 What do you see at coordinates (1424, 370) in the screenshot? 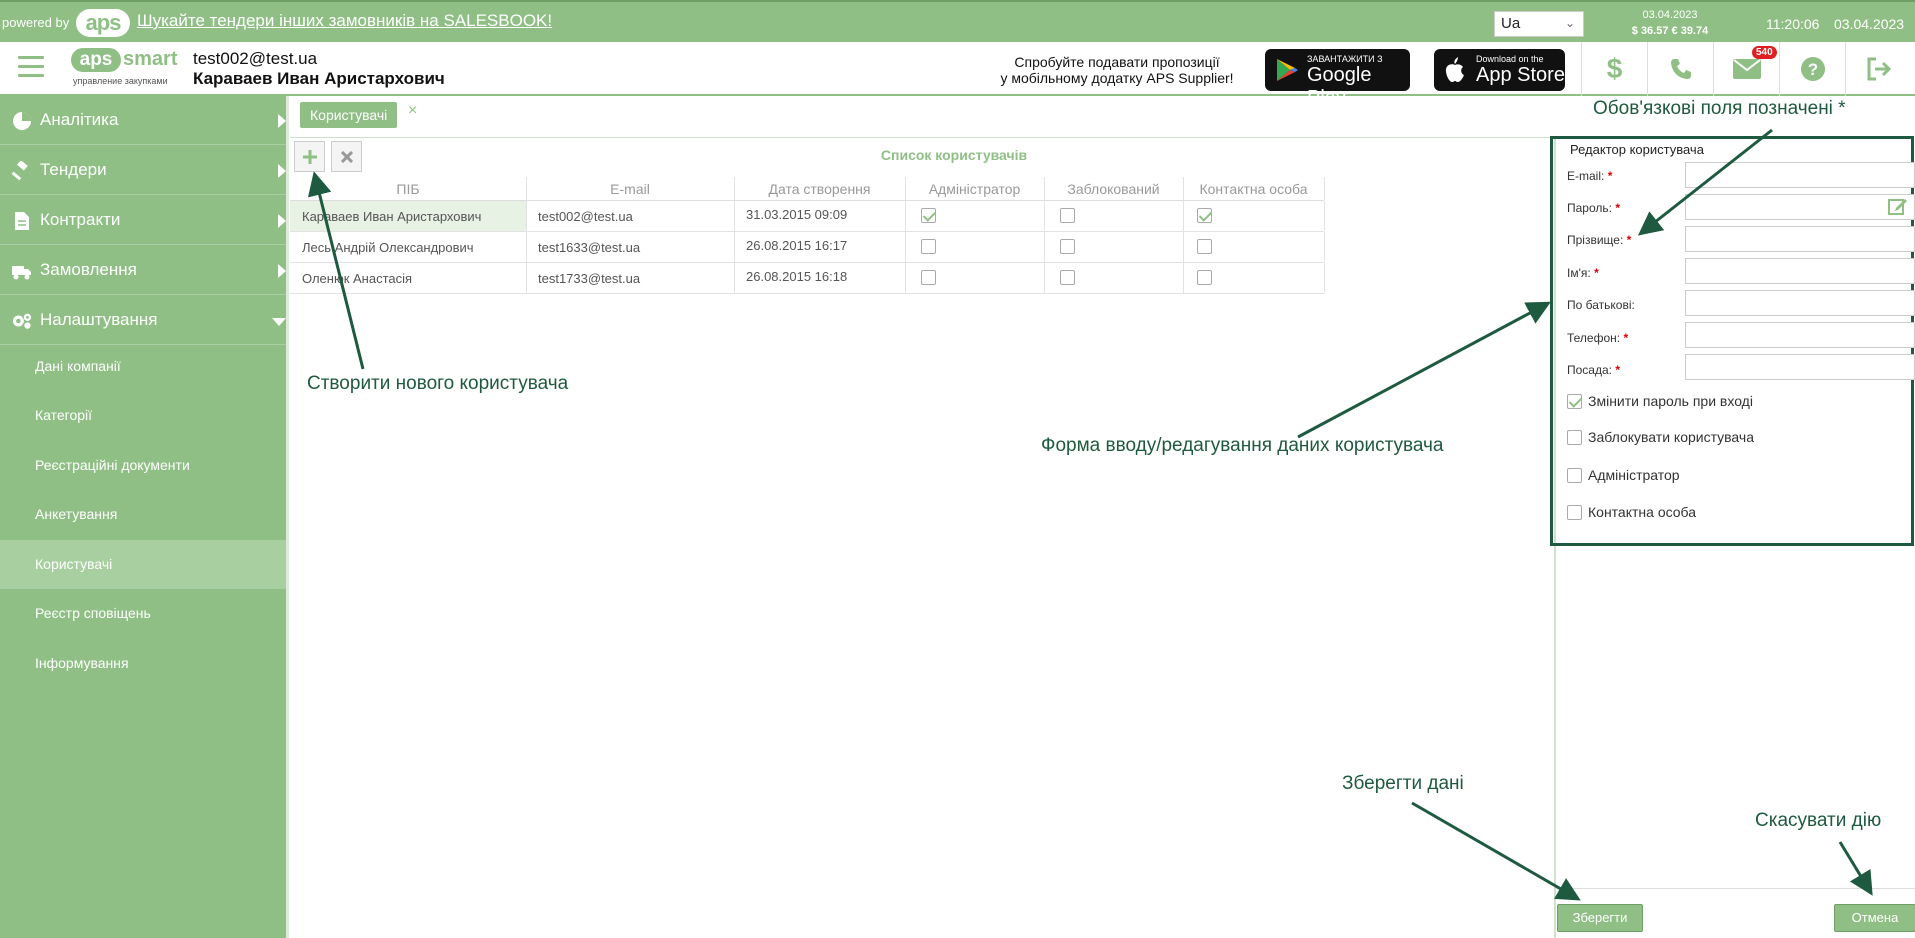
I see `arrow-form-hint` at bounding box center [1424, 370].